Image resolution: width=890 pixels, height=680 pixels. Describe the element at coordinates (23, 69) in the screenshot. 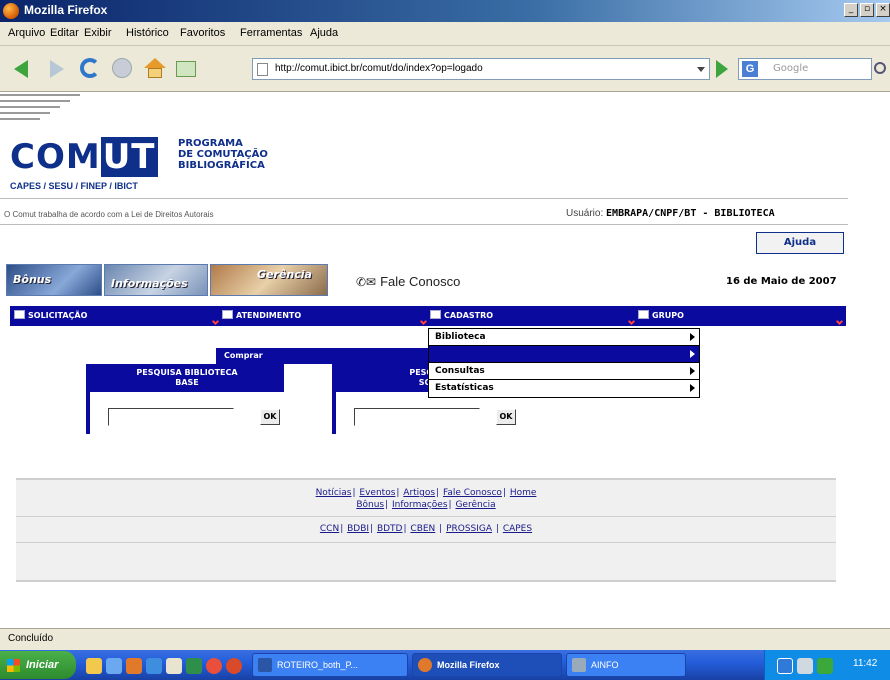

I see `back-button` at that location.